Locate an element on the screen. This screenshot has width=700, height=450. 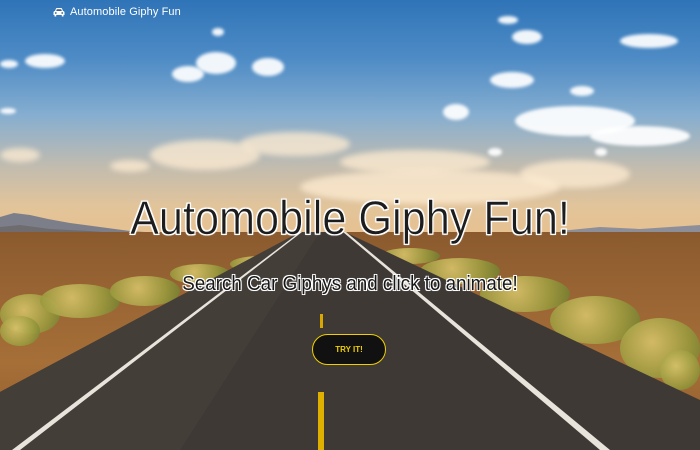
hero-title: Automobile Giphy Fun! is located at coordinates (350, 218).